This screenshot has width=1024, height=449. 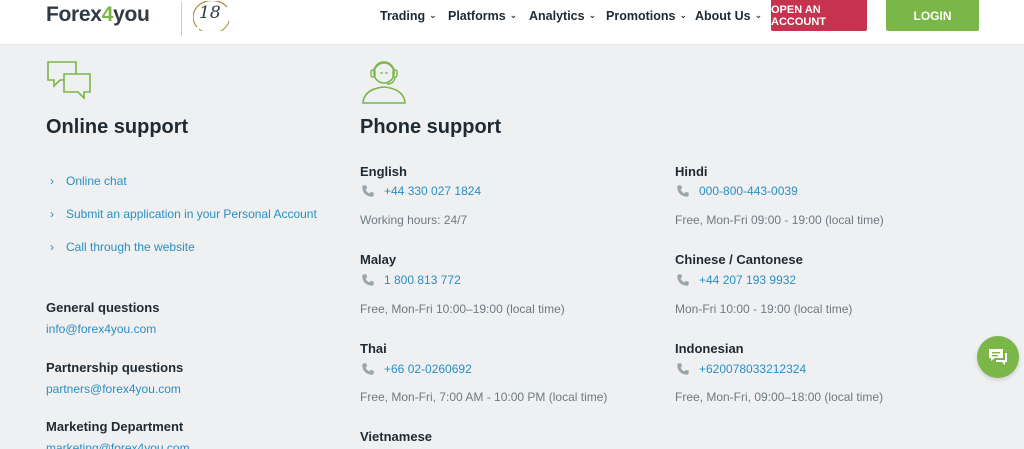 What do you see at coordinates (411, 280) in the screenshot?
I see `malay-phone: 1 800 813 772` at bounding box center [411, 280].